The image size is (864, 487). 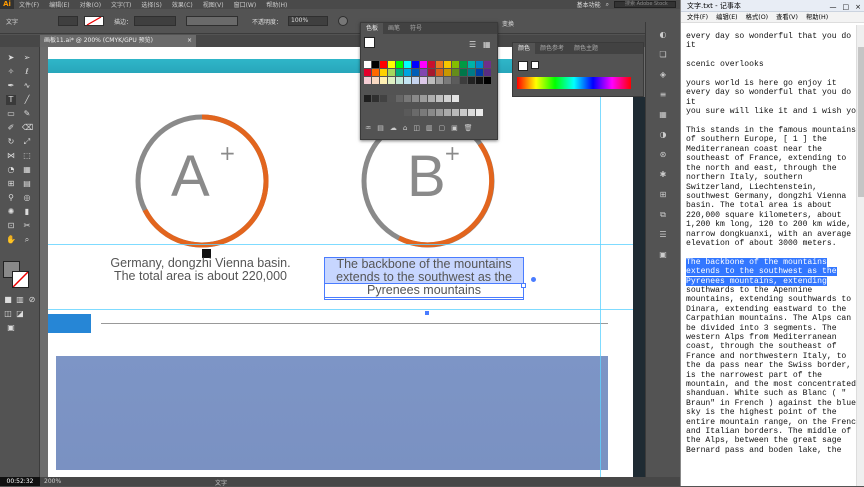 I want to click on stroke-color-dropdown, so click(x=94, y=21).